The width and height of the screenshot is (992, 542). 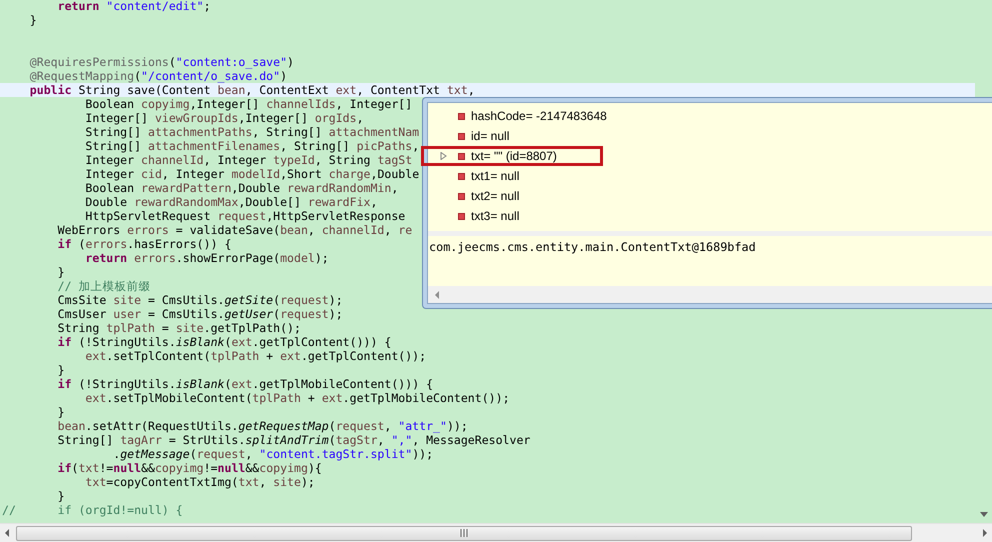 What do you see at coordinates (255, 356) in the screenshot?
I see `code-line: ext.setTplContent(tplPath + ext.getTplContent());` at bounding box center [255, 356].